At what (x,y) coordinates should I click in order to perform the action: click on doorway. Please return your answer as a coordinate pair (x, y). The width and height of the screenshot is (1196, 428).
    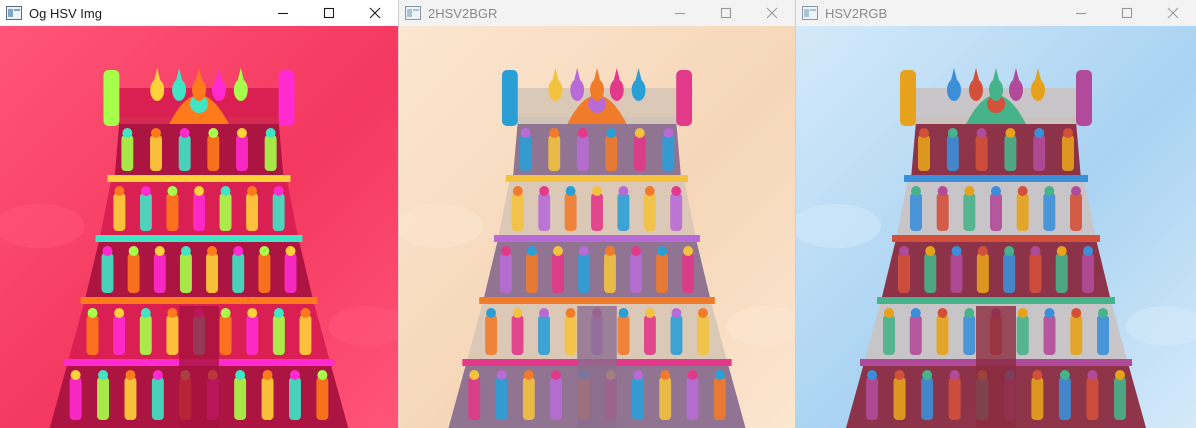
    Looking at the image, I should click on (996, 367).